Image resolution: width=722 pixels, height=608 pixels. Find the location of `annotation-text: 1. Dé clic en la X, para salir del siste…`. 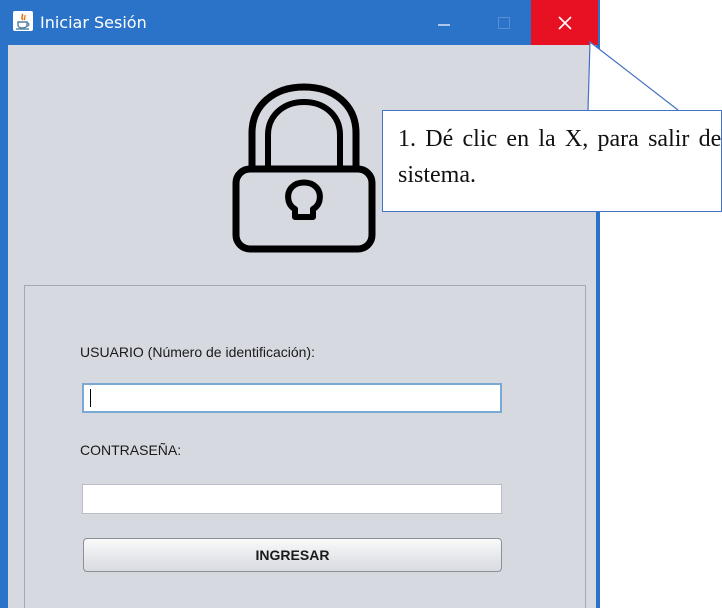

annotation-text: 1. Dé clic en la X, para salir del siste… is located at coordinates (560, 157).